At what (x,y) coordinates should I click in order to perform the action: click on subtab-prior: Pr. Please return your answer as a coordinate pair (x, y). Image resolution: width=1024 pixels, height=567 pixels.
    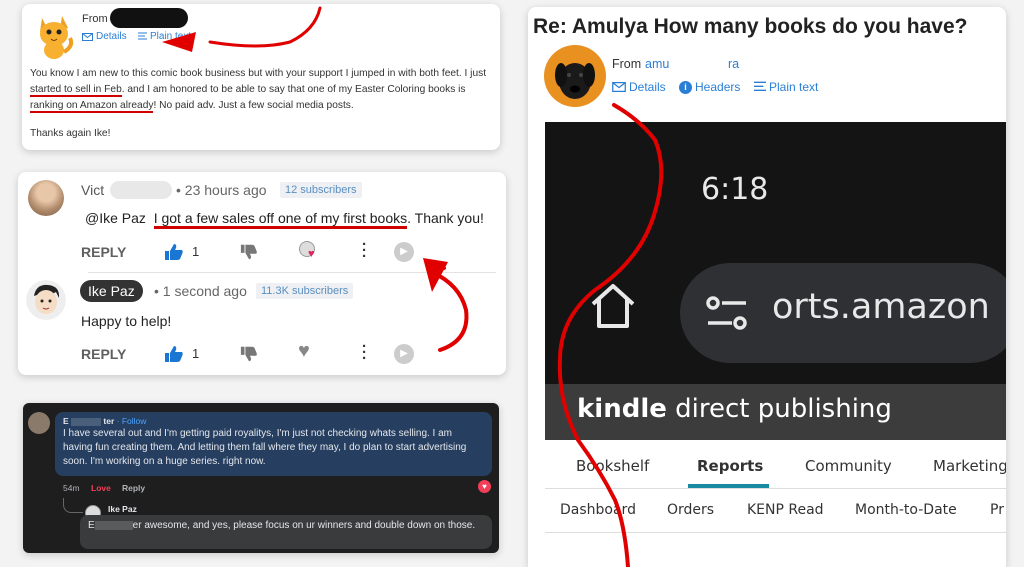
    Looking at the image, I should click on (997, 510).